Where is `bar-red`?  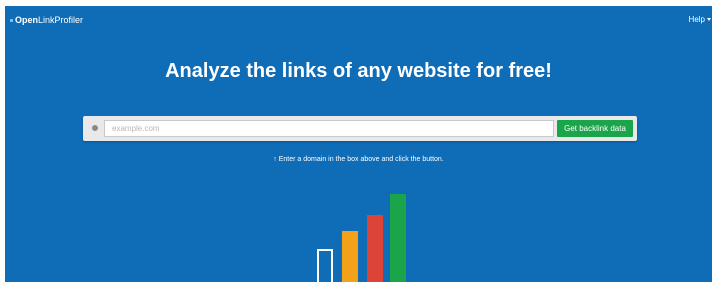 bar-red is located at coordinates (375, 248).